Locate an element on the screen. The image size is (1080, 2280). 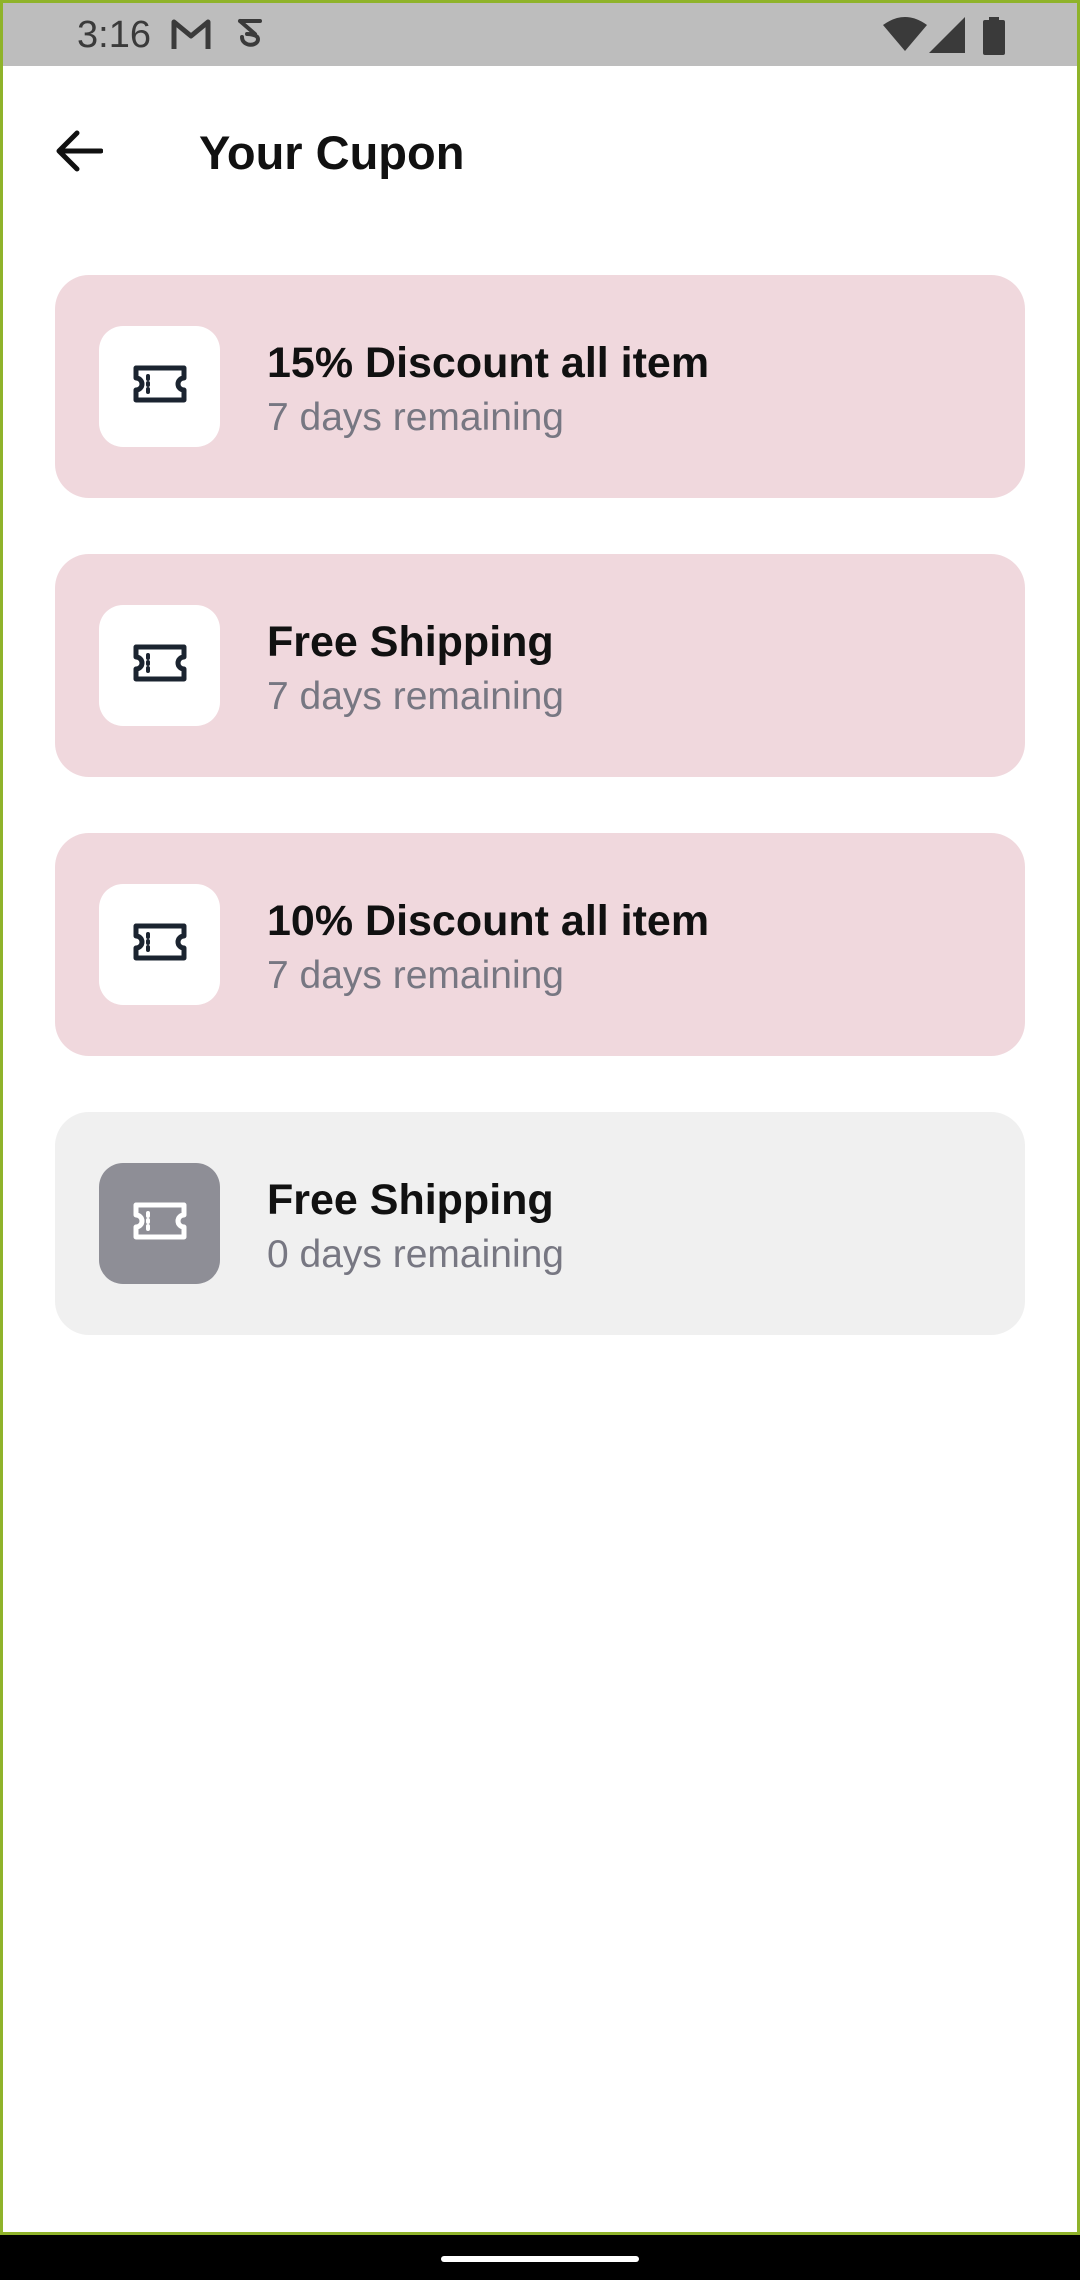
status-bar: 3:16 is located at coordinates (540, 34).